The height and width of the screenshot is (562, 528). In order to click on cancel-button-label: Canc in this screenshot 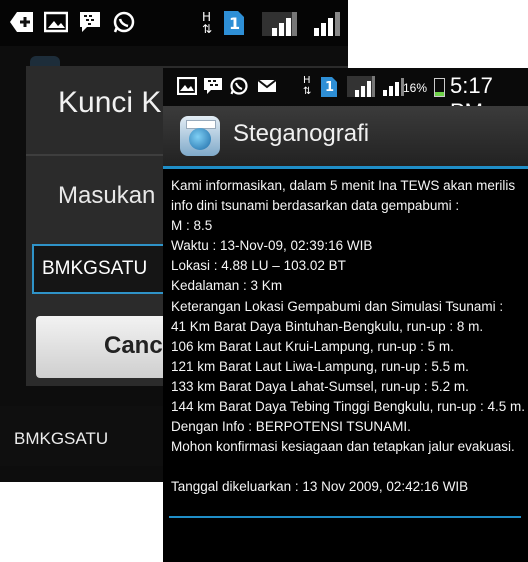, I will do `click(133, 345)`.